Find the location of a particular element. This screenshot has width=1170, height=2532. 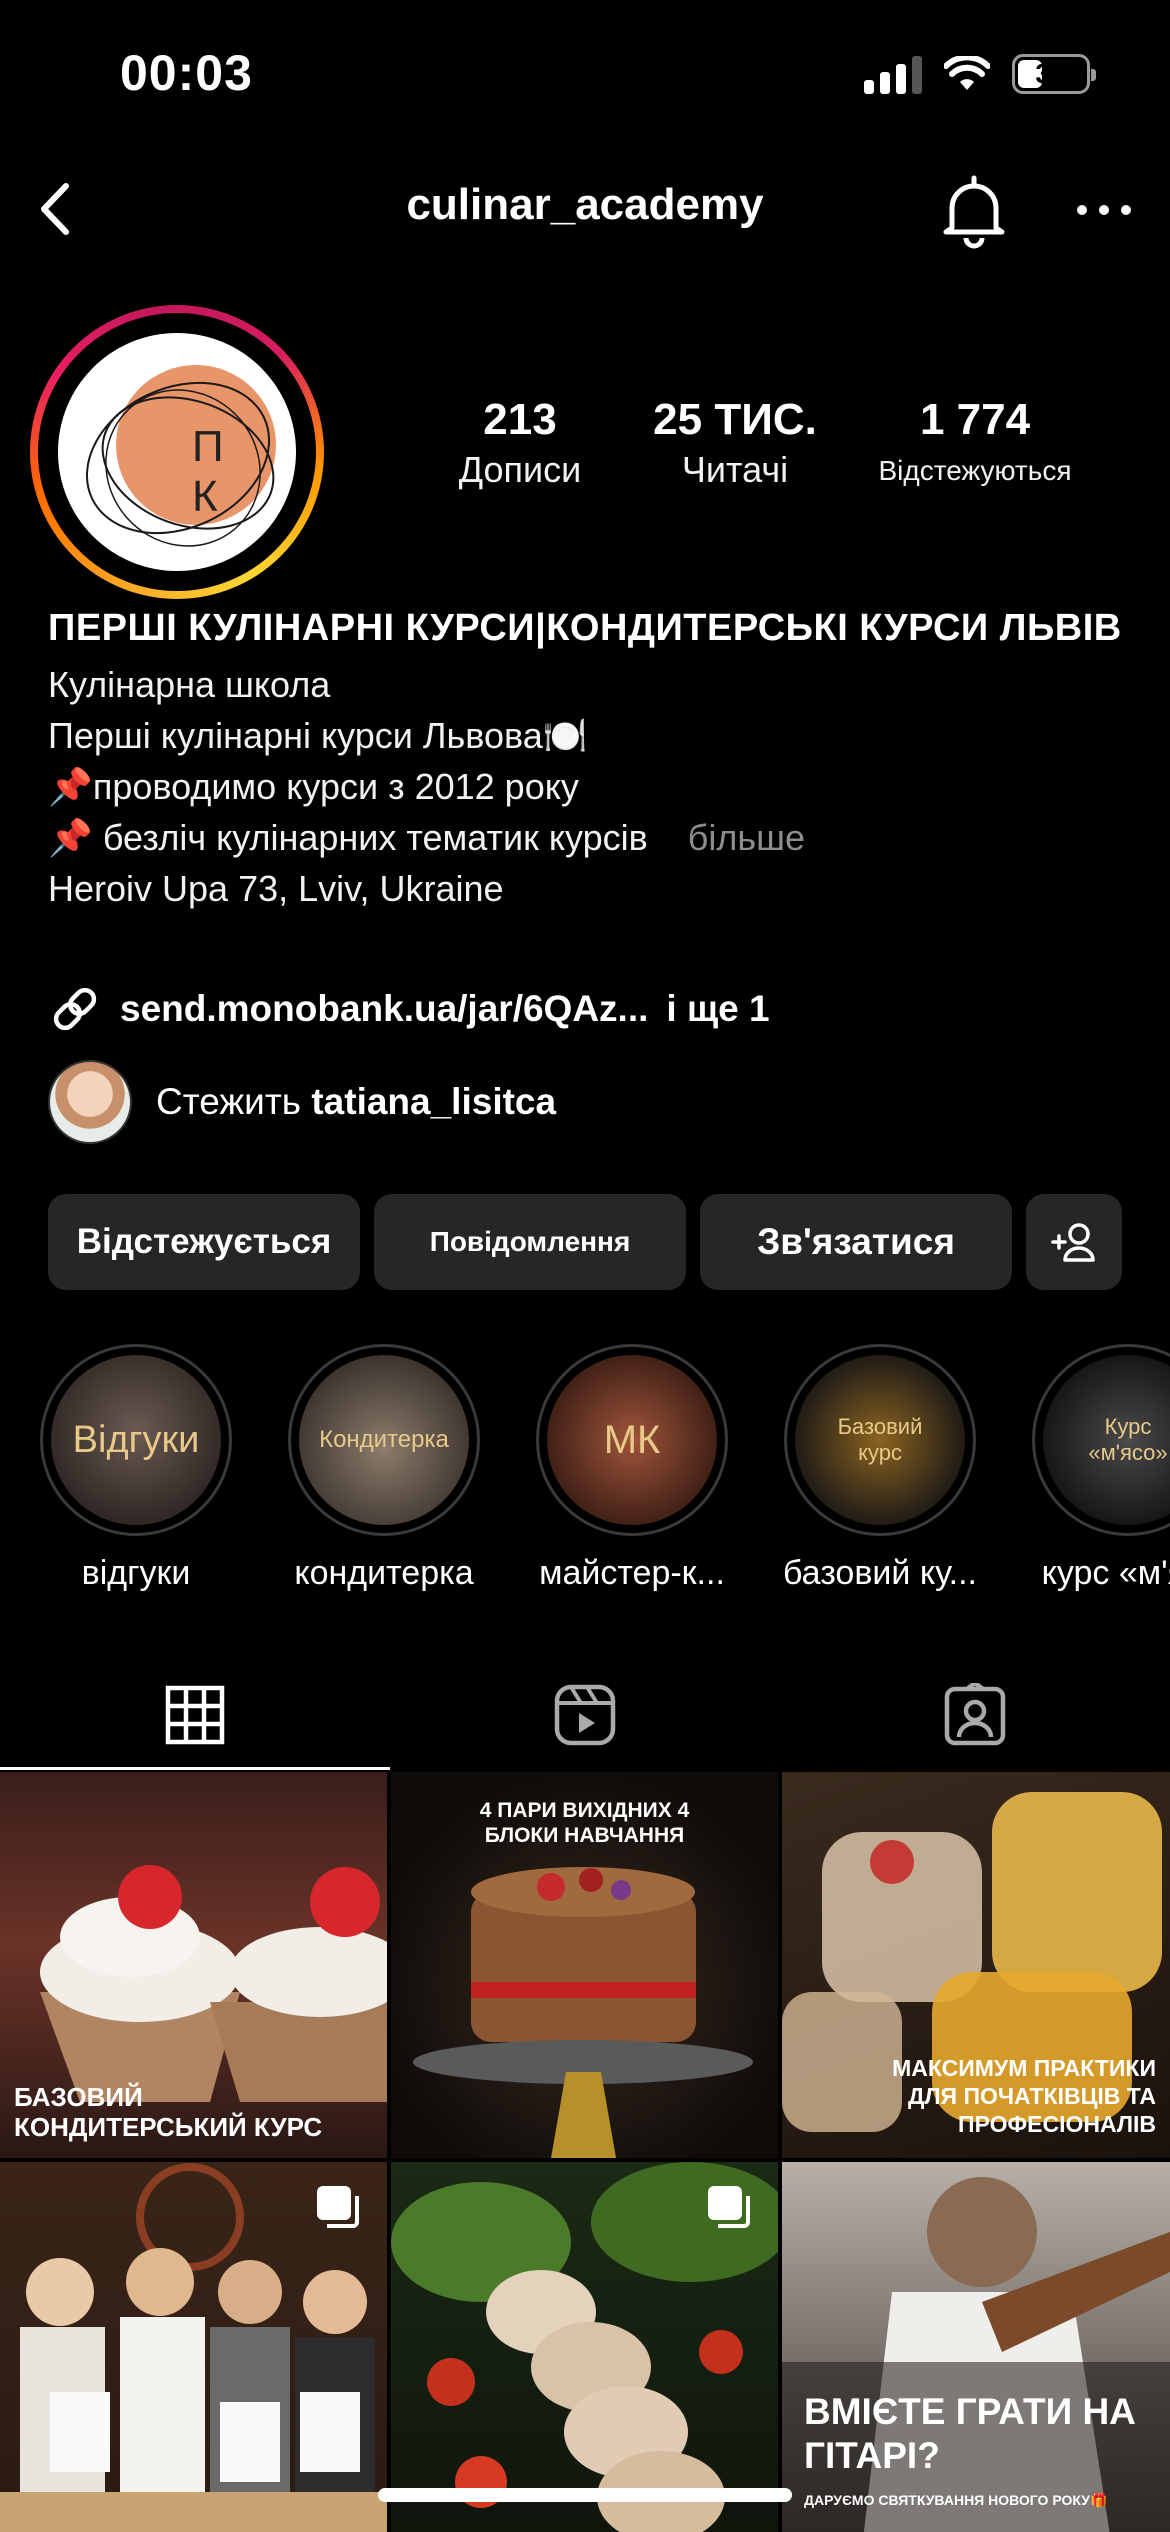

highlight-cover: Курс «м'ясо» is located at coordinates (1106, 1440).